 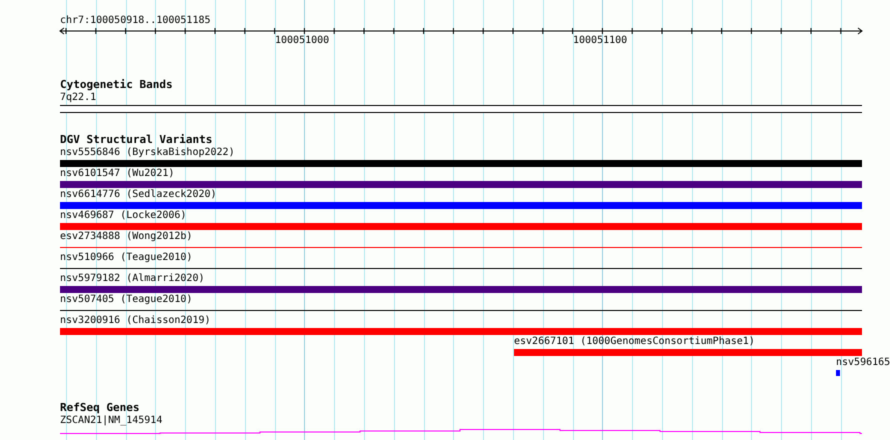 What do you see at coordinates (126, 257) in the screenshot?
I see `feature-label: nsv510966 (Teague2010)` at bounding box center [126, 257].